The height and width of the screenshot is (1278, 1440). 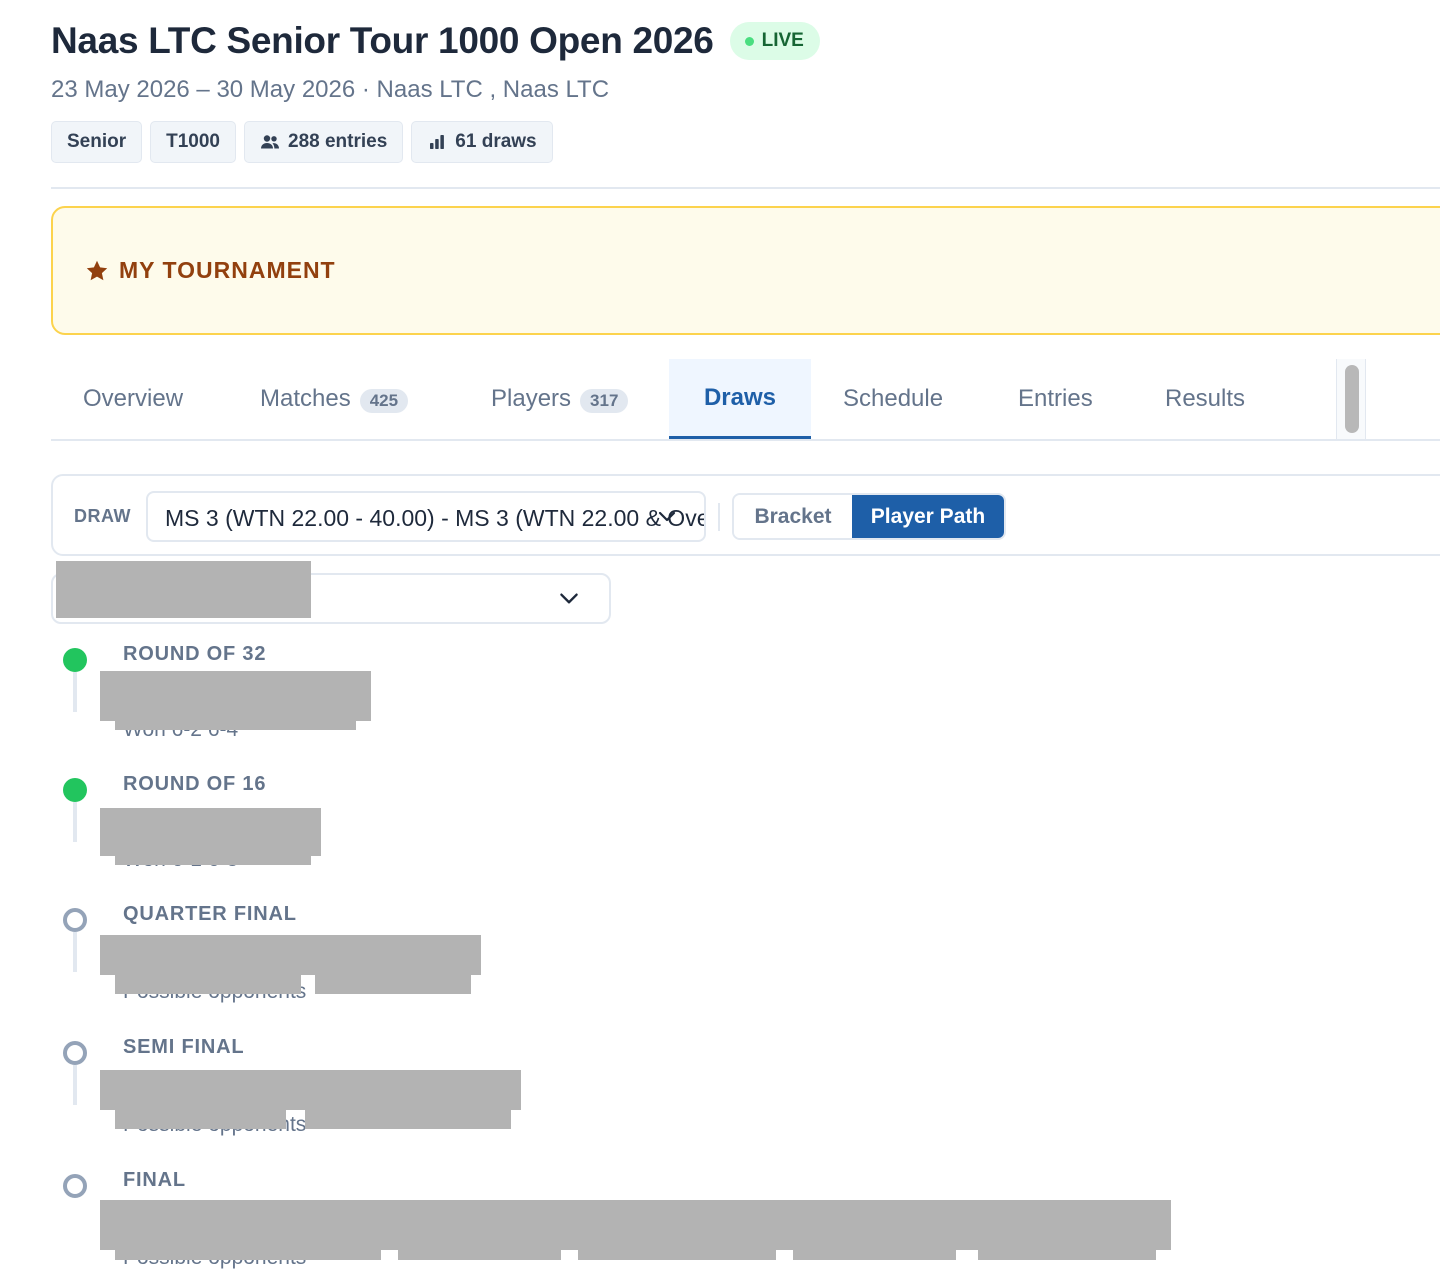 I want to click on tab-draws-label: Draws, so click(x=740, y=397).